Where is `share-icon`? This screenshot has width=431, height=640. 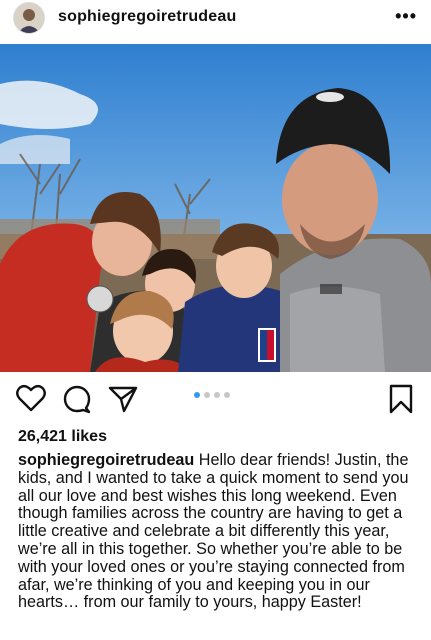 share-icon is located at coordinates (123, 401).